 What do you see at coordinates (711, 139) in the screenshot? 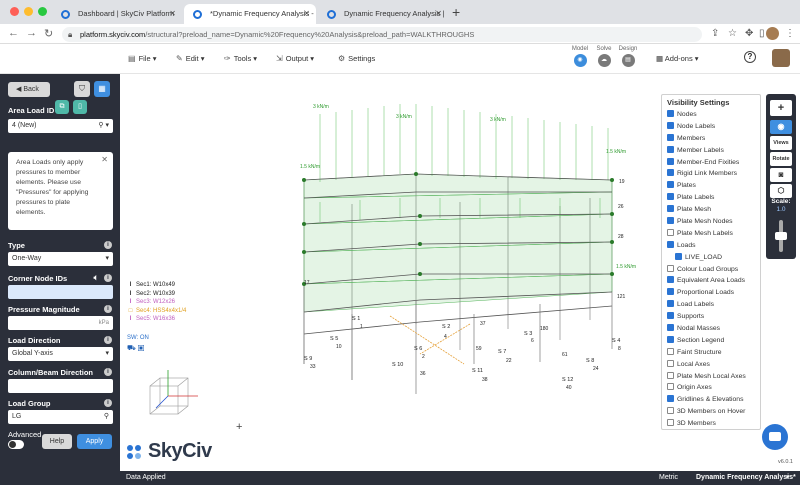
I see `visibility-option: Members` at bounding box center [711, 139].